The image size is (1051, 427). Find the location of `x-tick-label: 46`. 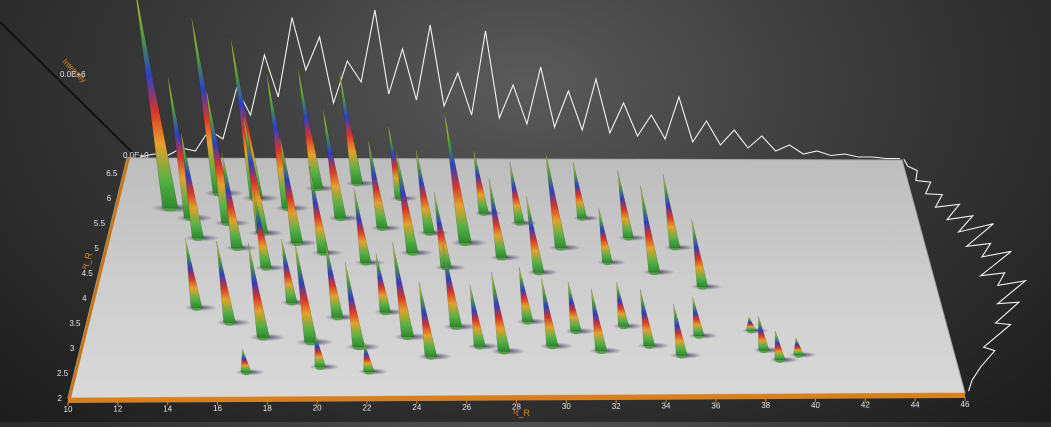

x-tick-label: 46 is located at coordinates (965, 404).